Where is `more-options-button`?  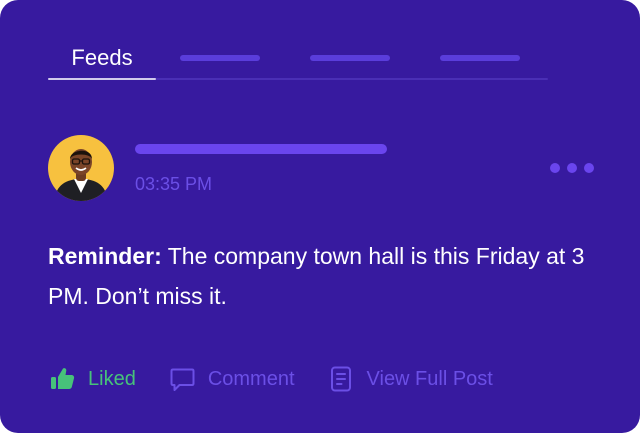
more-options-button is located at coordinates (572, 168).